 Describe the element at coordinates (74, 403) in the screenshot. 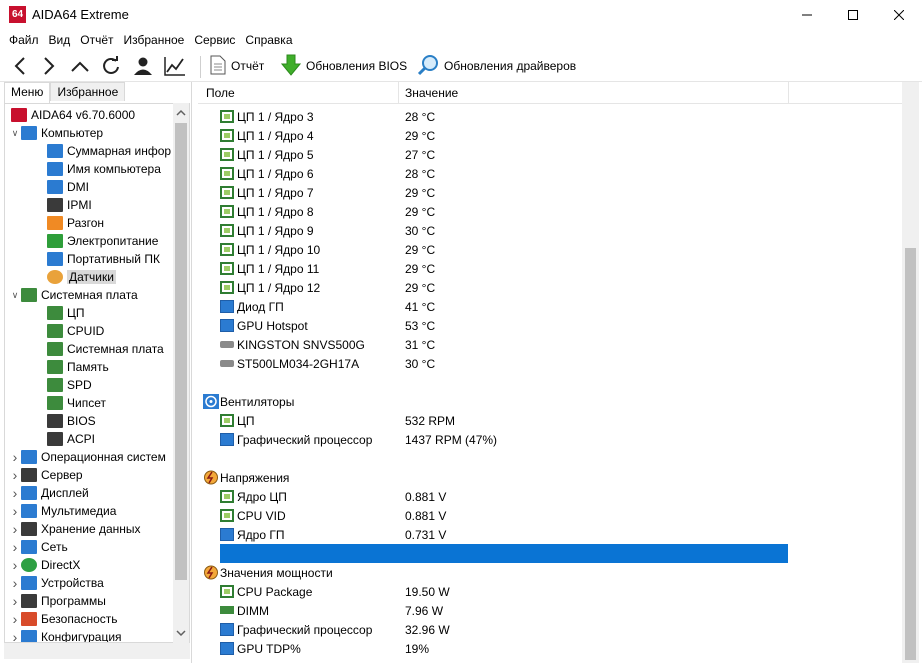

I see `tree-item: Чипсет` at that location.